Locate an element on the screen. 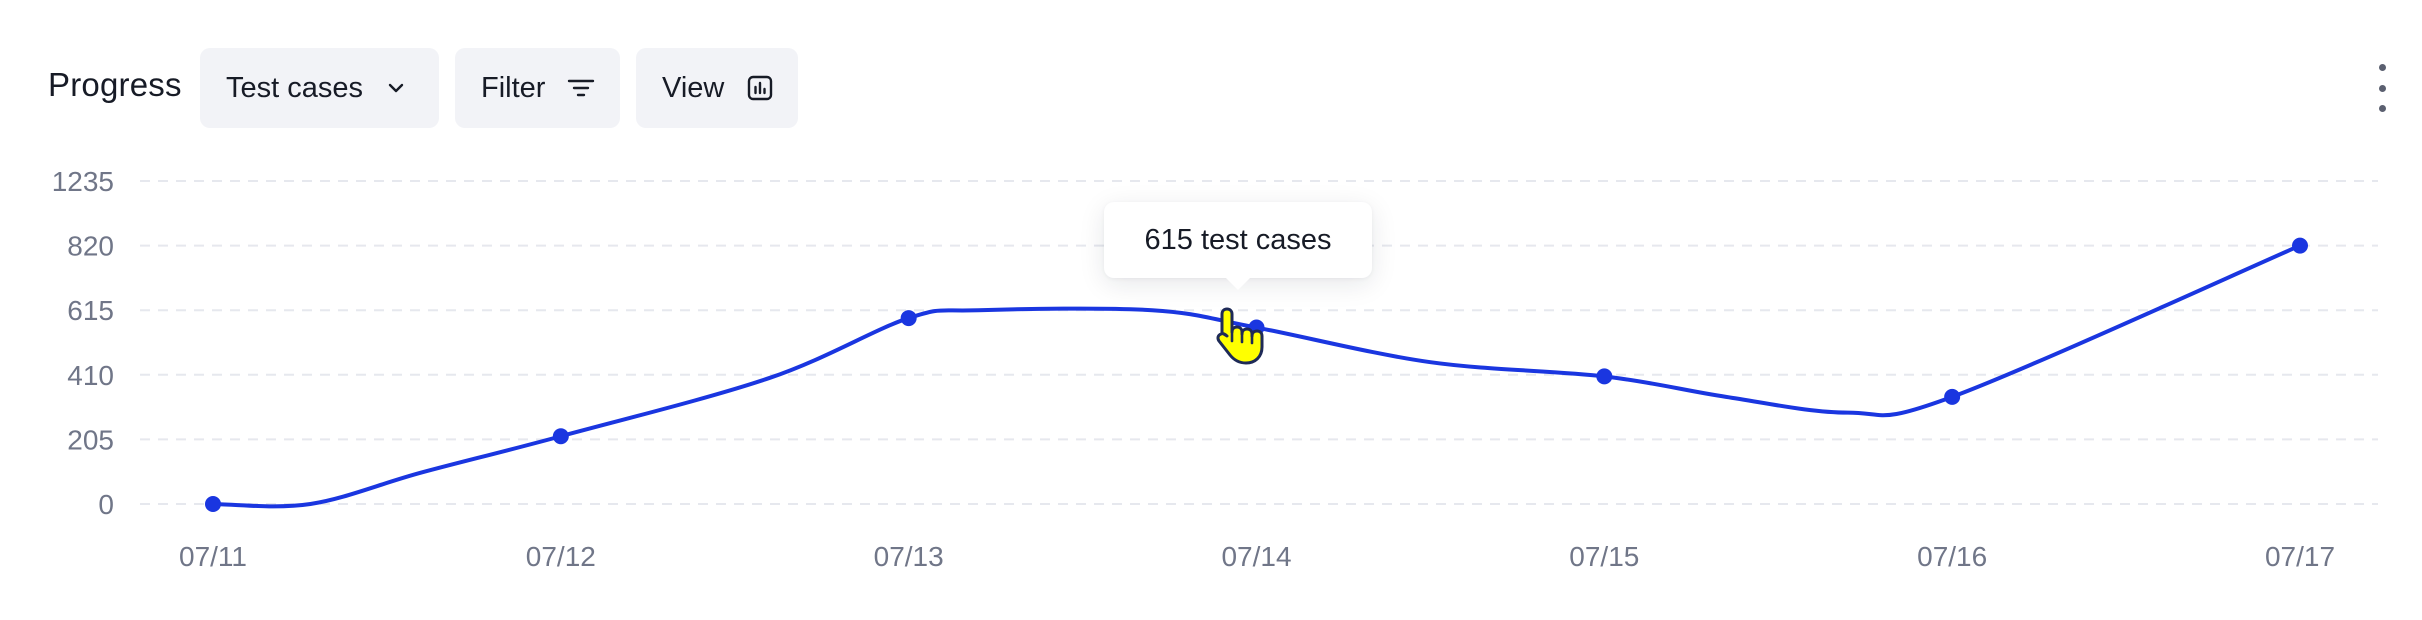  x-tick-label: 07/12 is located at coordinates (561, 556).